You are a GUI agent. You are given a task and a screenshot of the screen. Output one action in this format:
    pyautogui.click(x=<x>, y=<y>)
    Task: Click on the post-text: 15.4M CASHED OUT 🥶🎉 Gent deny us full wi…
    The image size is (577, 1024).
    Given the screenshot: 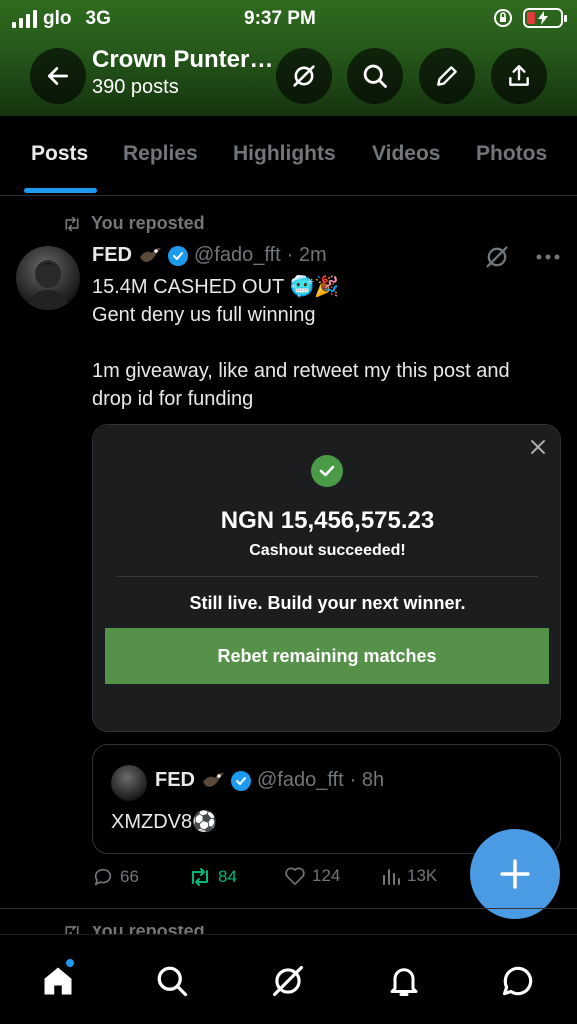 What is the action you would take?
    pyautogui.click(x=329, y=343)
    